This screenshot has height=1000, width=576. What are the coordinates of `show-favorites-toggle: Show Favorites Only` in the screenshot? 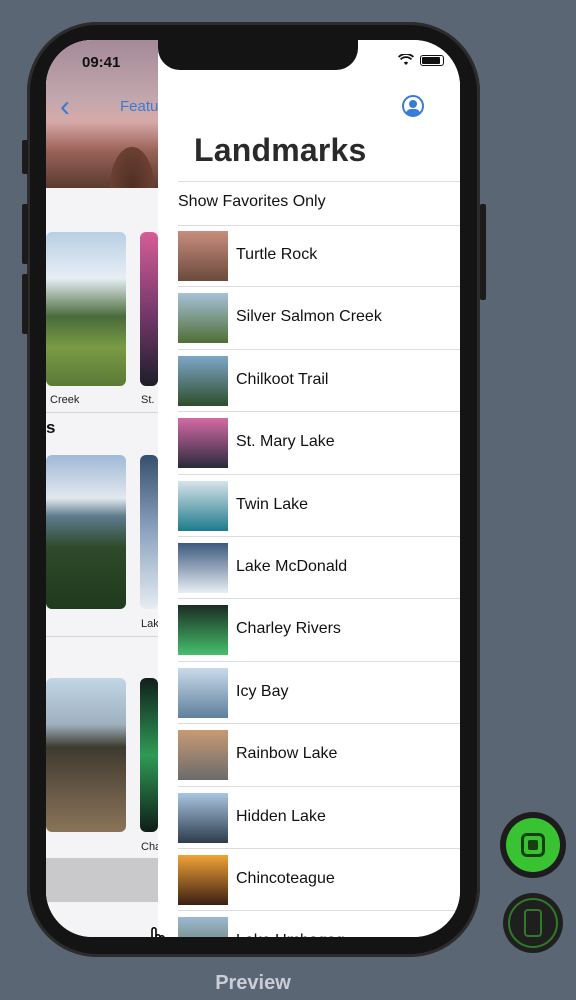 It's located at (252, 202).